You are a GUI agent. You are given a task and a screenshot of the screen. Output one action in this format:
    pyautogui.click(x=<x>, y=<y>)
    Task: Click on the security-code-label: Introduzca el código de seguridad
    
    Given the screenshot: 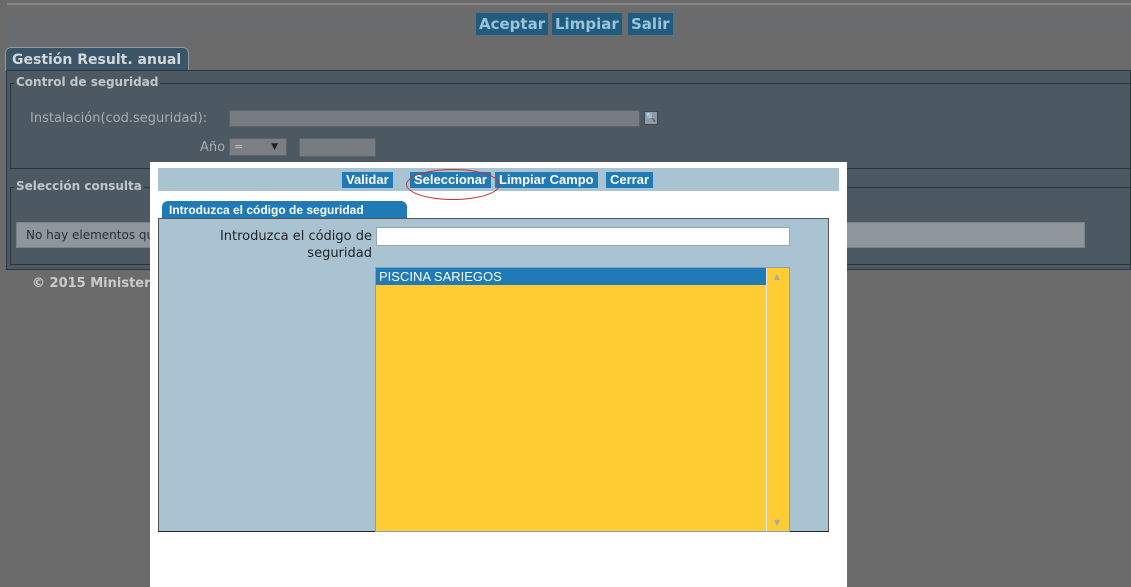 What is the action you would take?
    pyautogui.click(x=295, y=245)
    